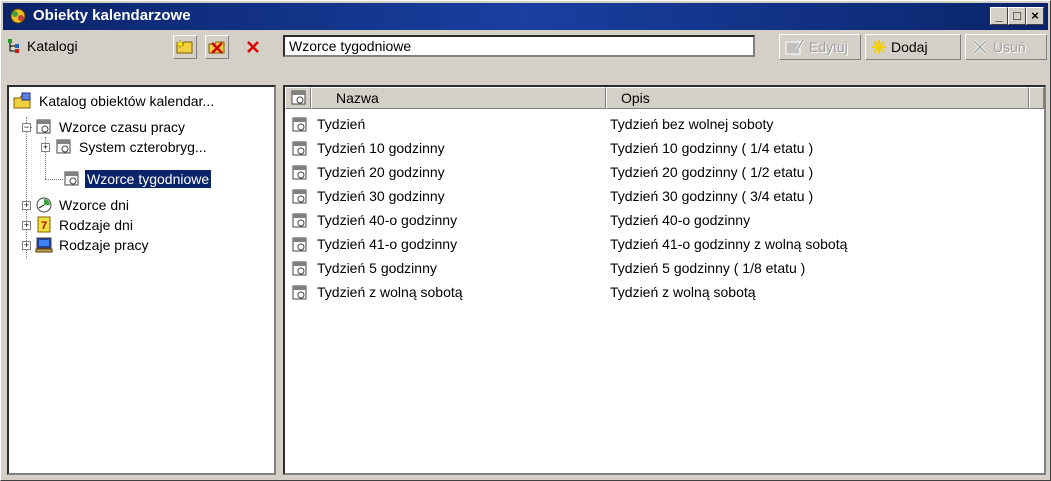  What do you see at coordinates (140, 47) in the screenshot?
I see `catalog-toolbar: Katalogi` at bounding box center [140, 47].